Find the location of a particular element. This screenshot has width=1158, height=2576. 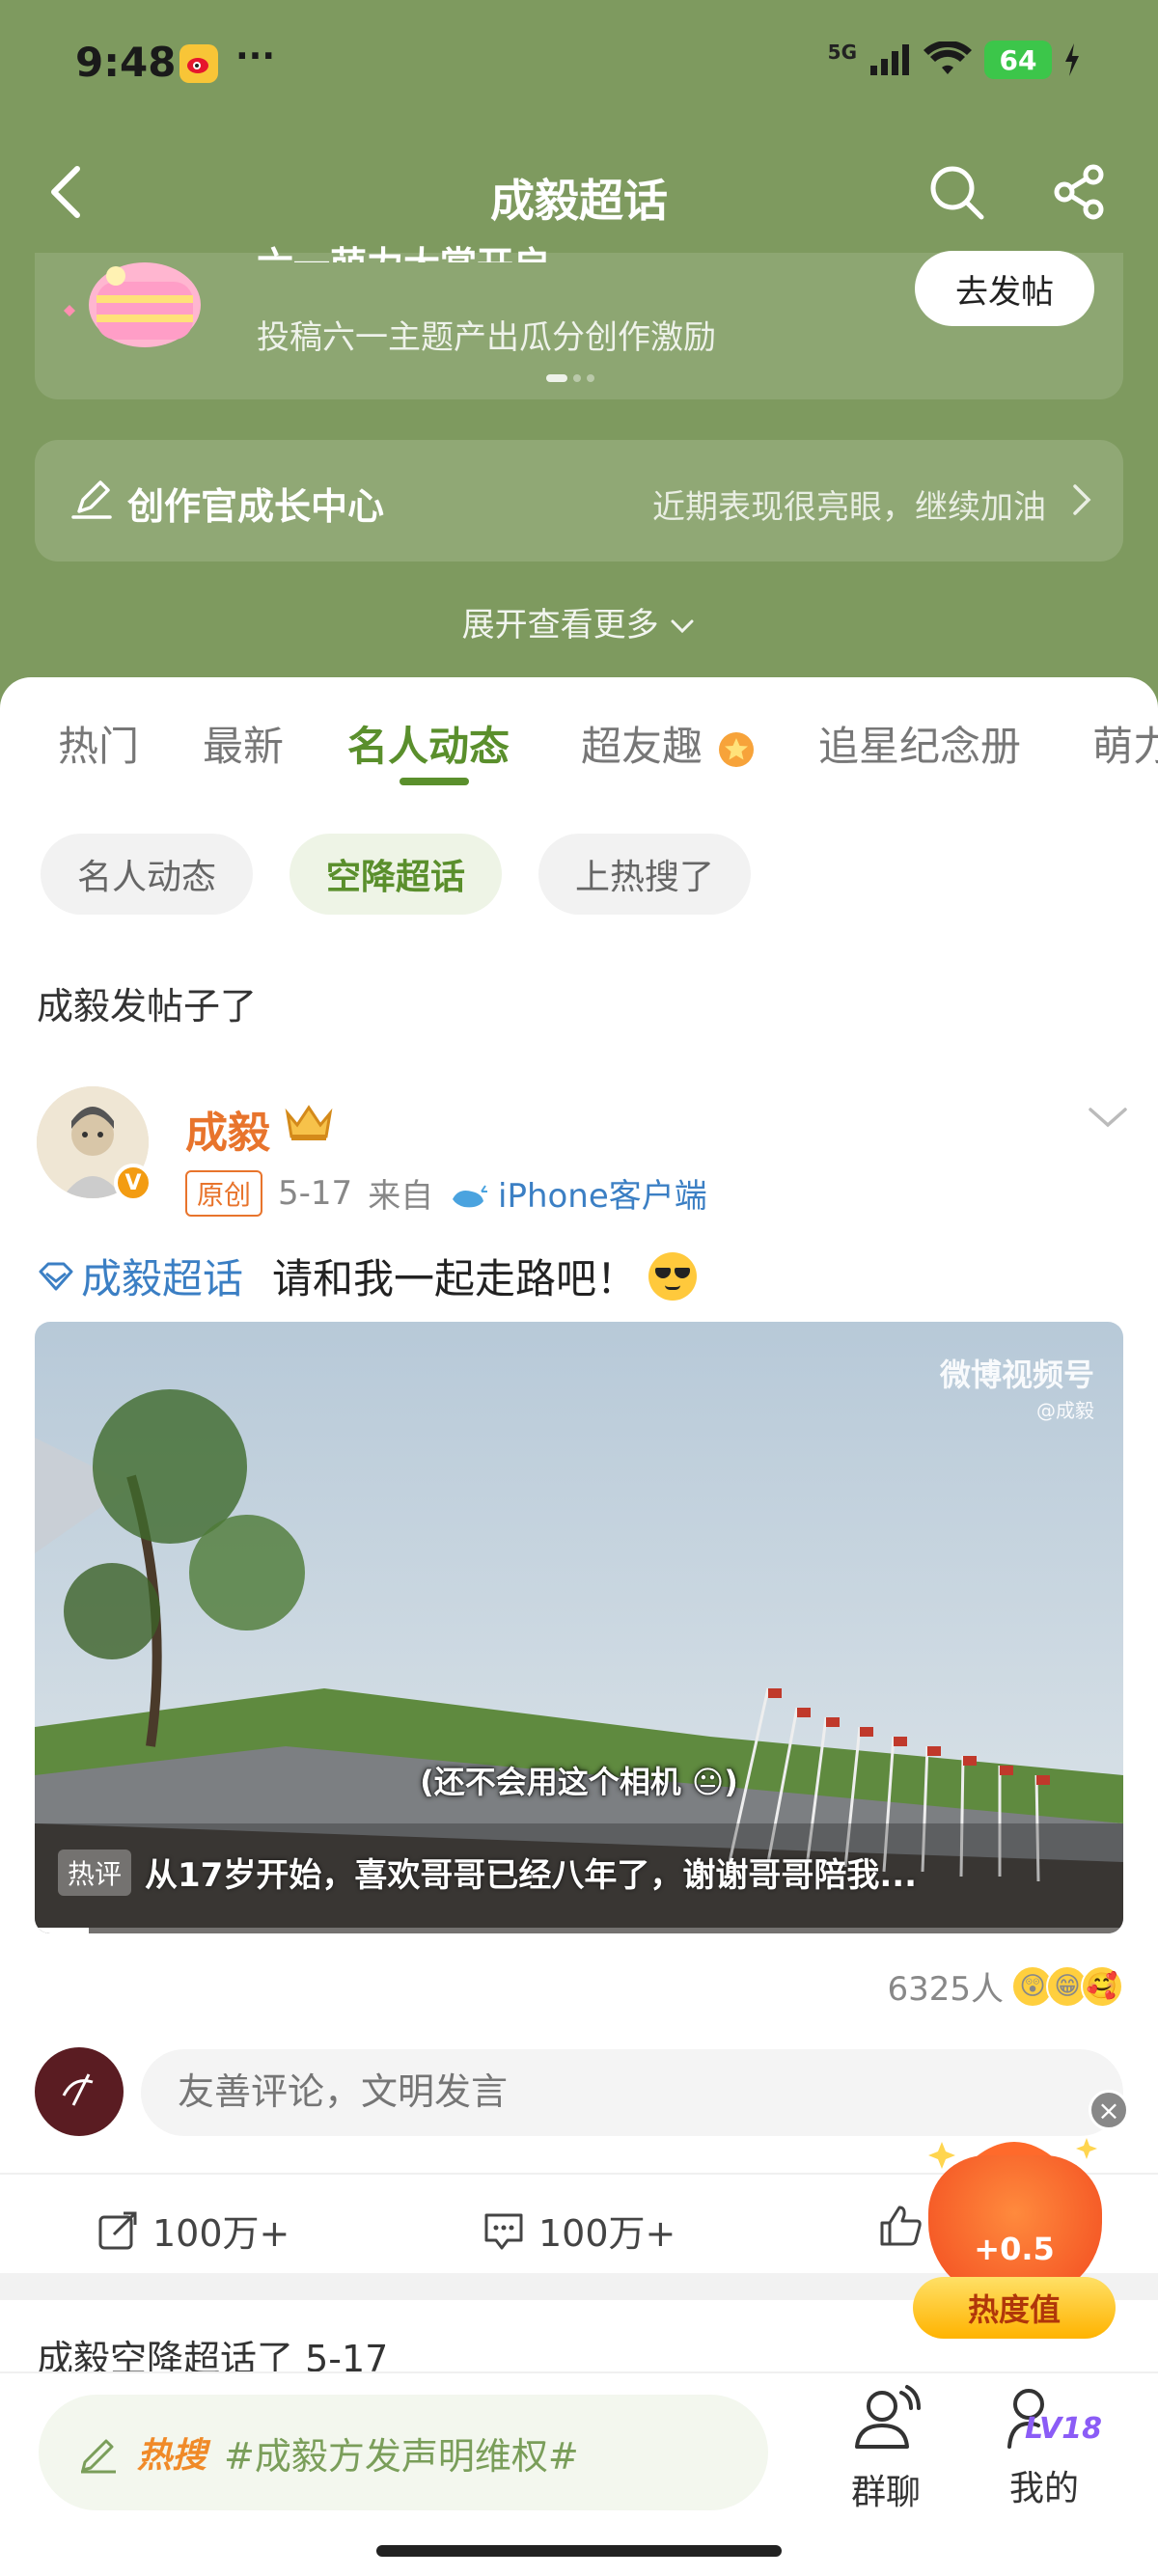

post-body-text: 请和我一起走路吧！ is located at coordinates (455, 1278).